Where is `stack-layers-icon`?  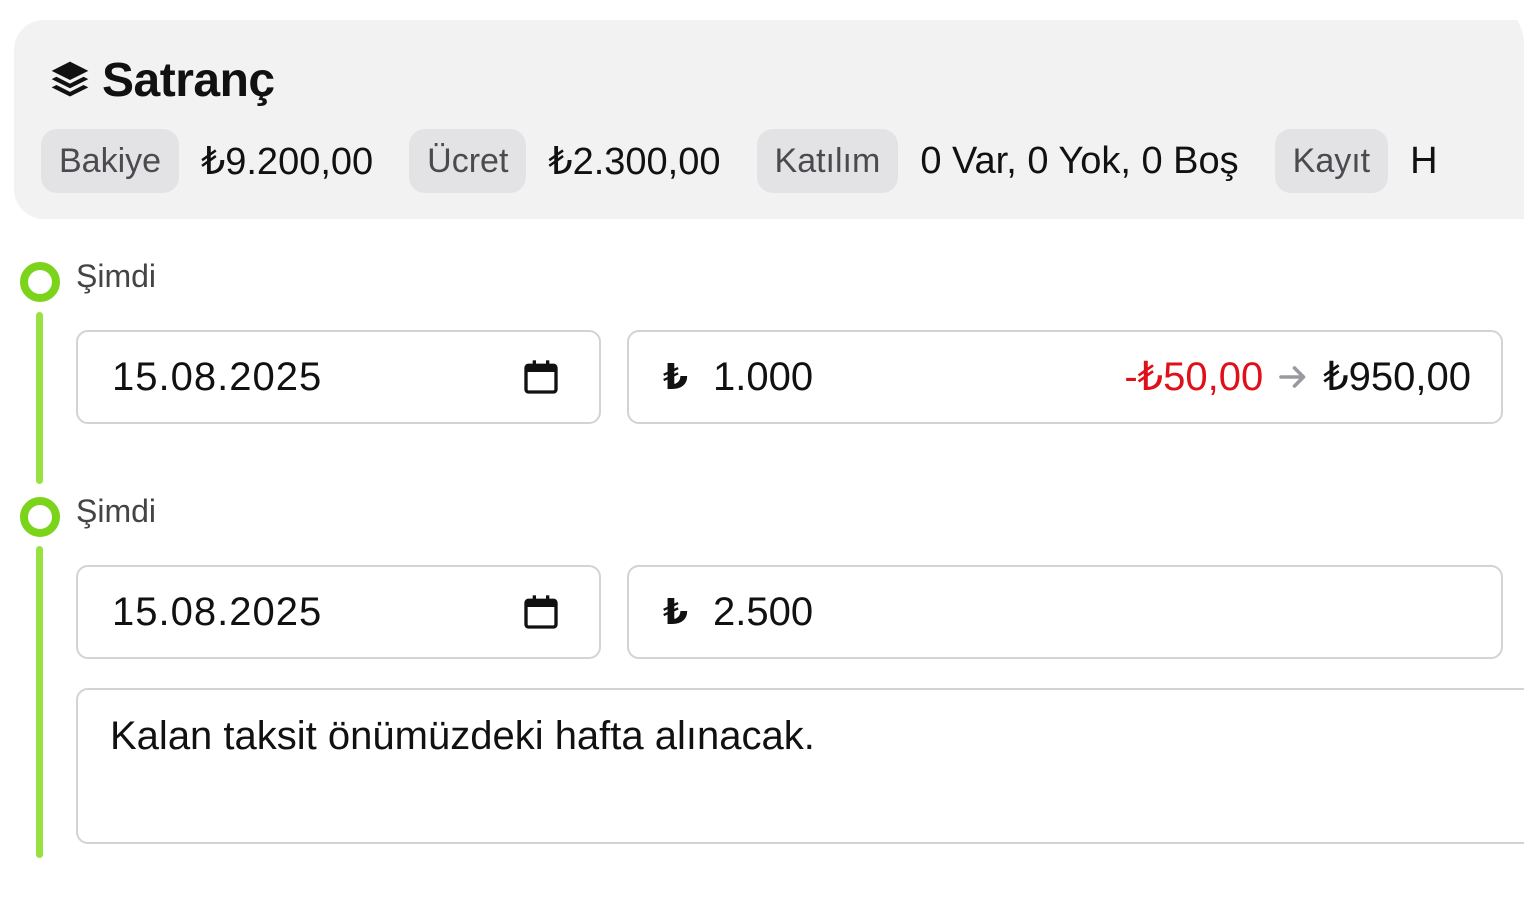 stack-layers-icon is located at coordinates (70, 79).